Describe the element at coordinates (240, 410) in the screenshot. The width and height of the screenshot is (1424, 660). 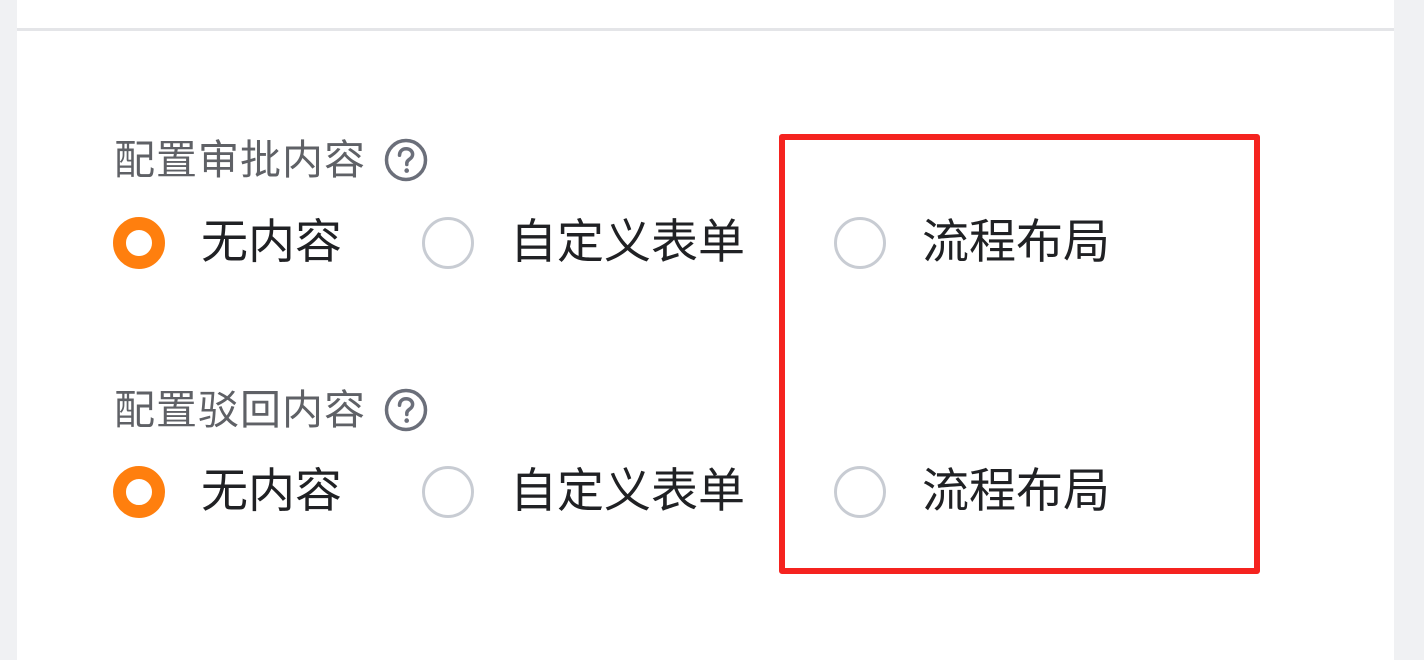
I see `reject-content-label: 配置驳回内容` at that location.